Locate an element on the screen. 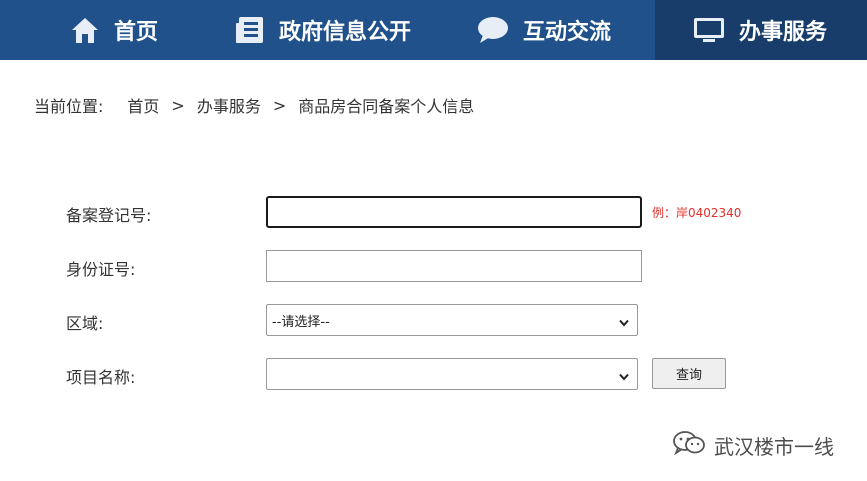  area-select: --请选择-- is located at coordinates (452, 320).